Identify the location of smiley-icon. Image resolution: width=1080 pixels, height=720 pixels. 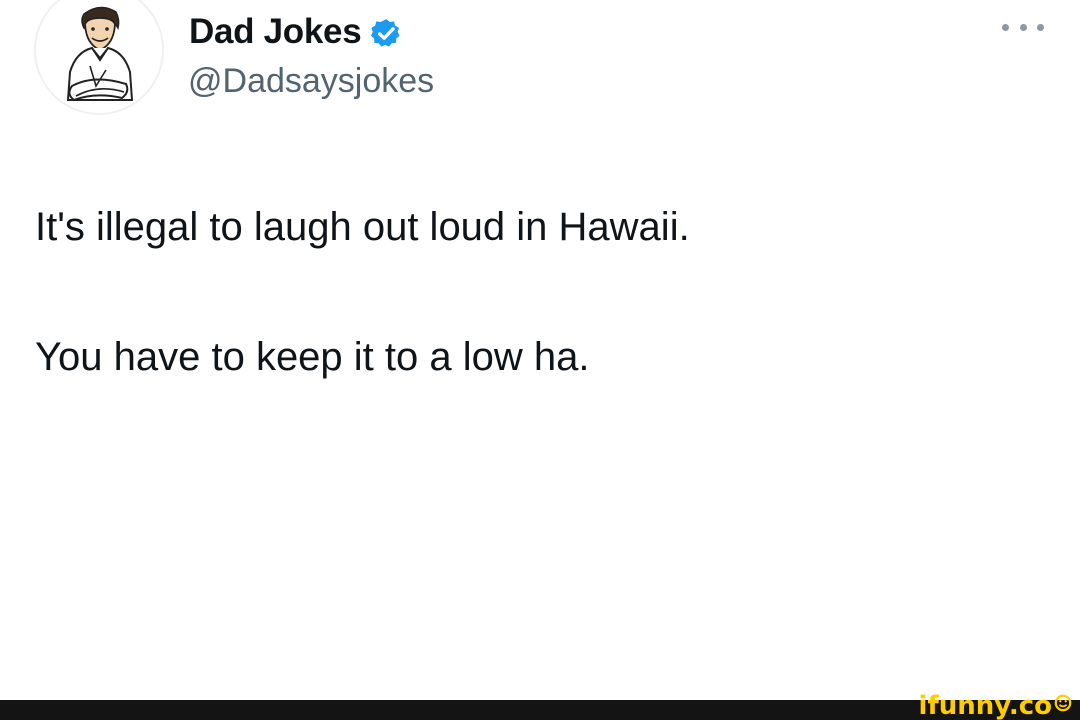
(1063, 703).